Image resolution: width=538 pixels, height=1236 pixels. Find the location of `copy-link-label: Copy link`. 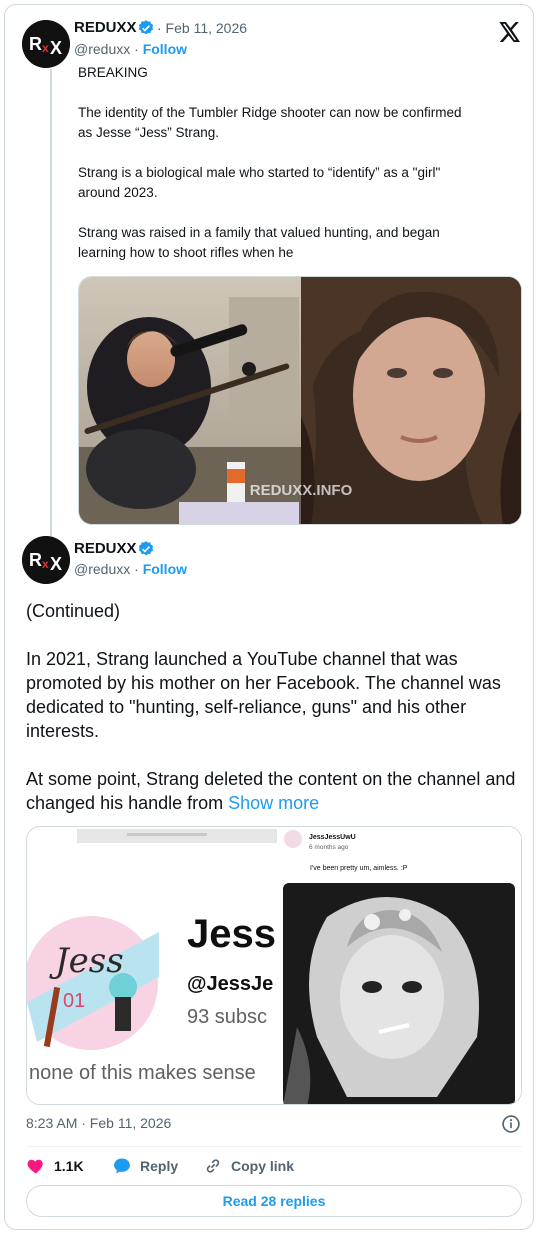

copy-link-label: Copy link is located at coordinates (263, 1166).